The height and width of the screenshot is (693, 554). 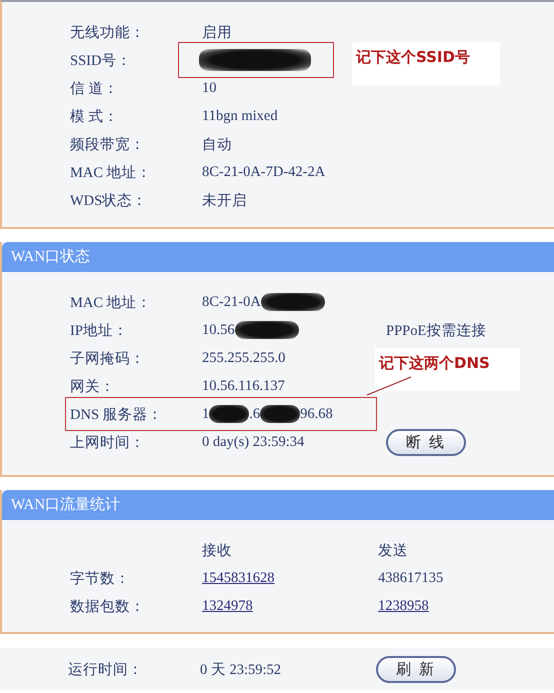 I want to click on count-link: 1238958, so click(x=403, y=606).